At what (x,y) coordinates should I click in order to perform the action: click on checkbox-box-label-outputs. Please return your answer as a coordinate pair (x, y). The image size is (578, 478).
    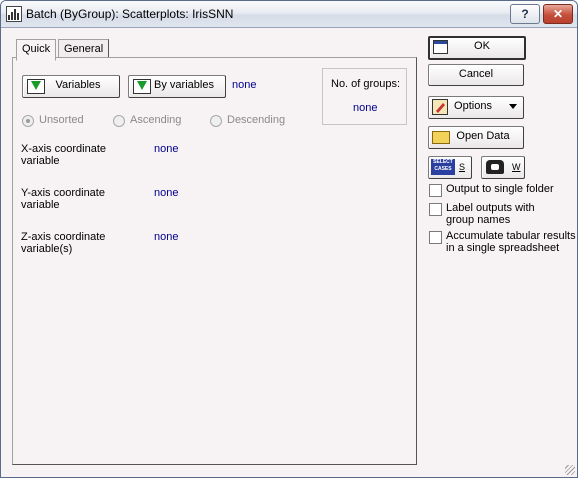
    Looking at the image, I should click on (435, 209).